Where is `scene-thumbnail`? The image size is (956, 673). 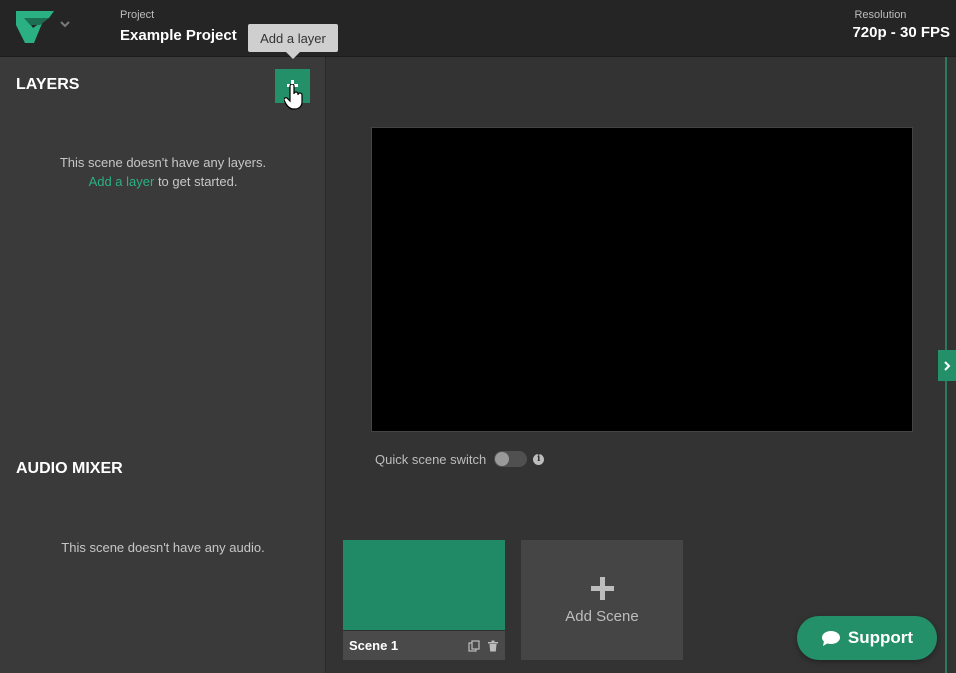
scene-thumbnail is located at coordinates (424, 585).